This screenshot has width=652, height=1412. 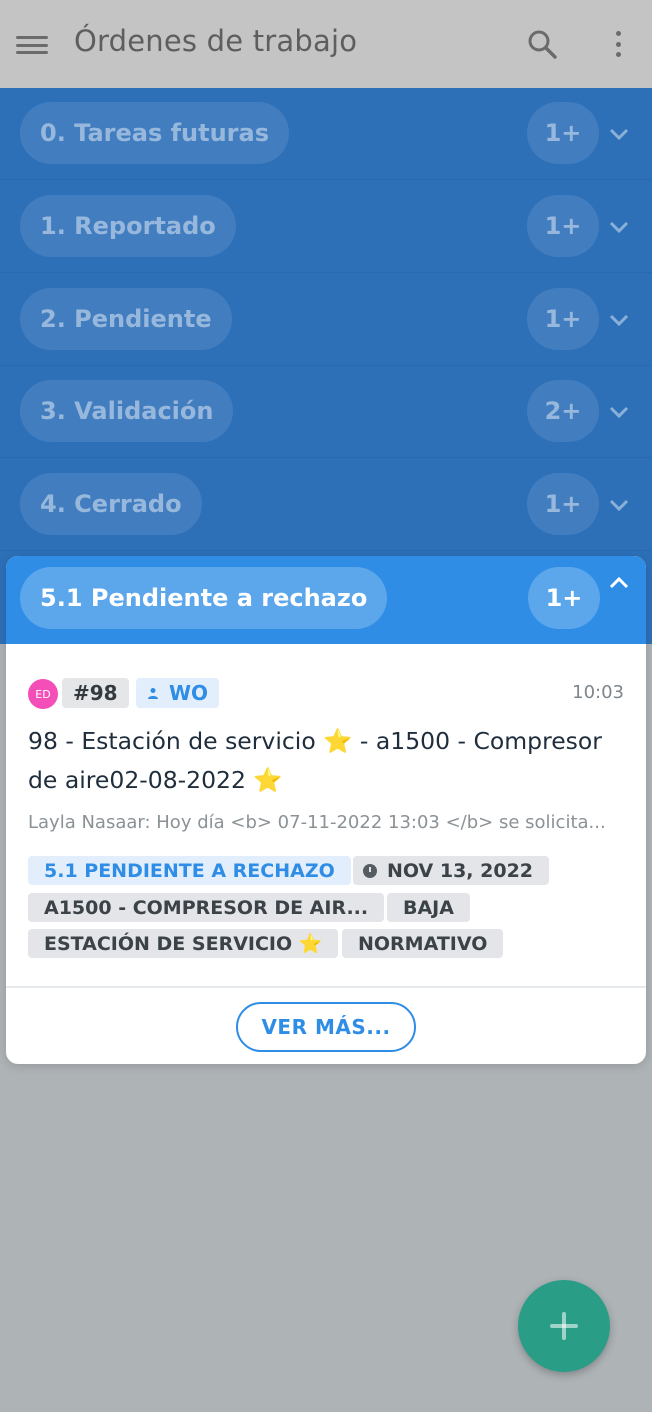 I want to click on add-work-order-button, so click(x=564, y=1326).